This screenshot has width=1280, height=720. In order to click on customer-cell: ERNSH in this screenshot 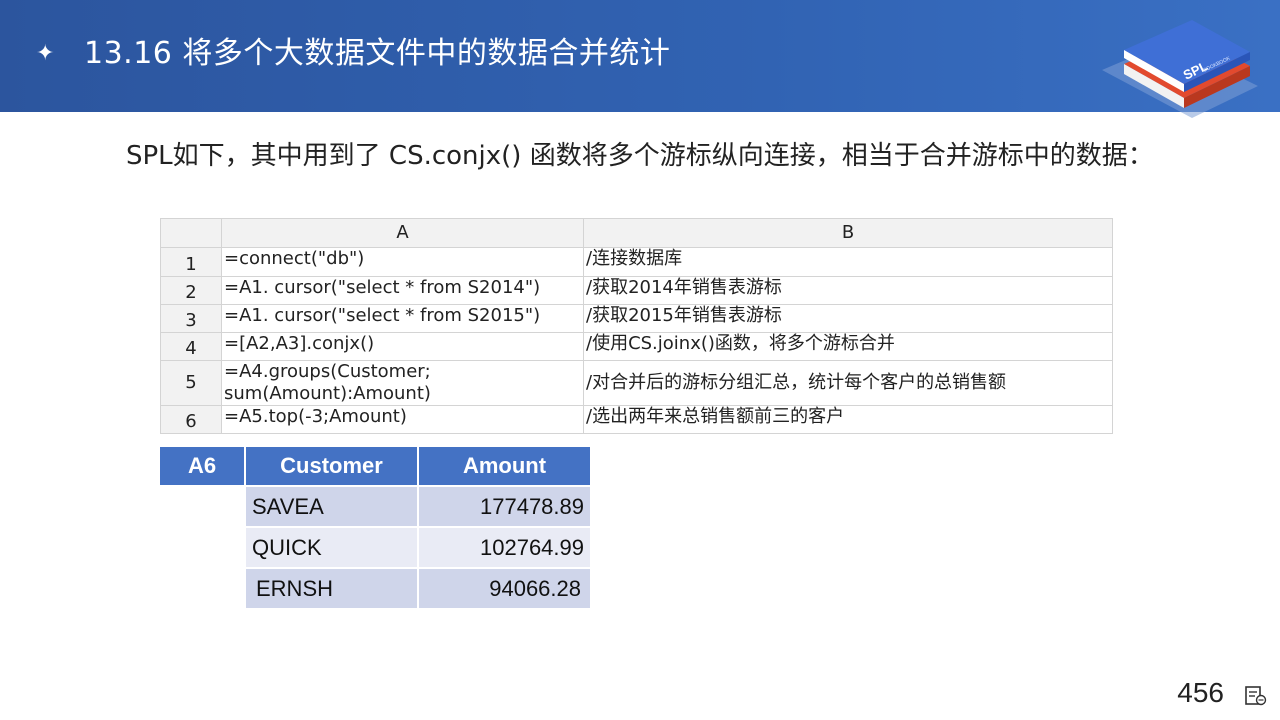, I will do `click(332, 589)`.